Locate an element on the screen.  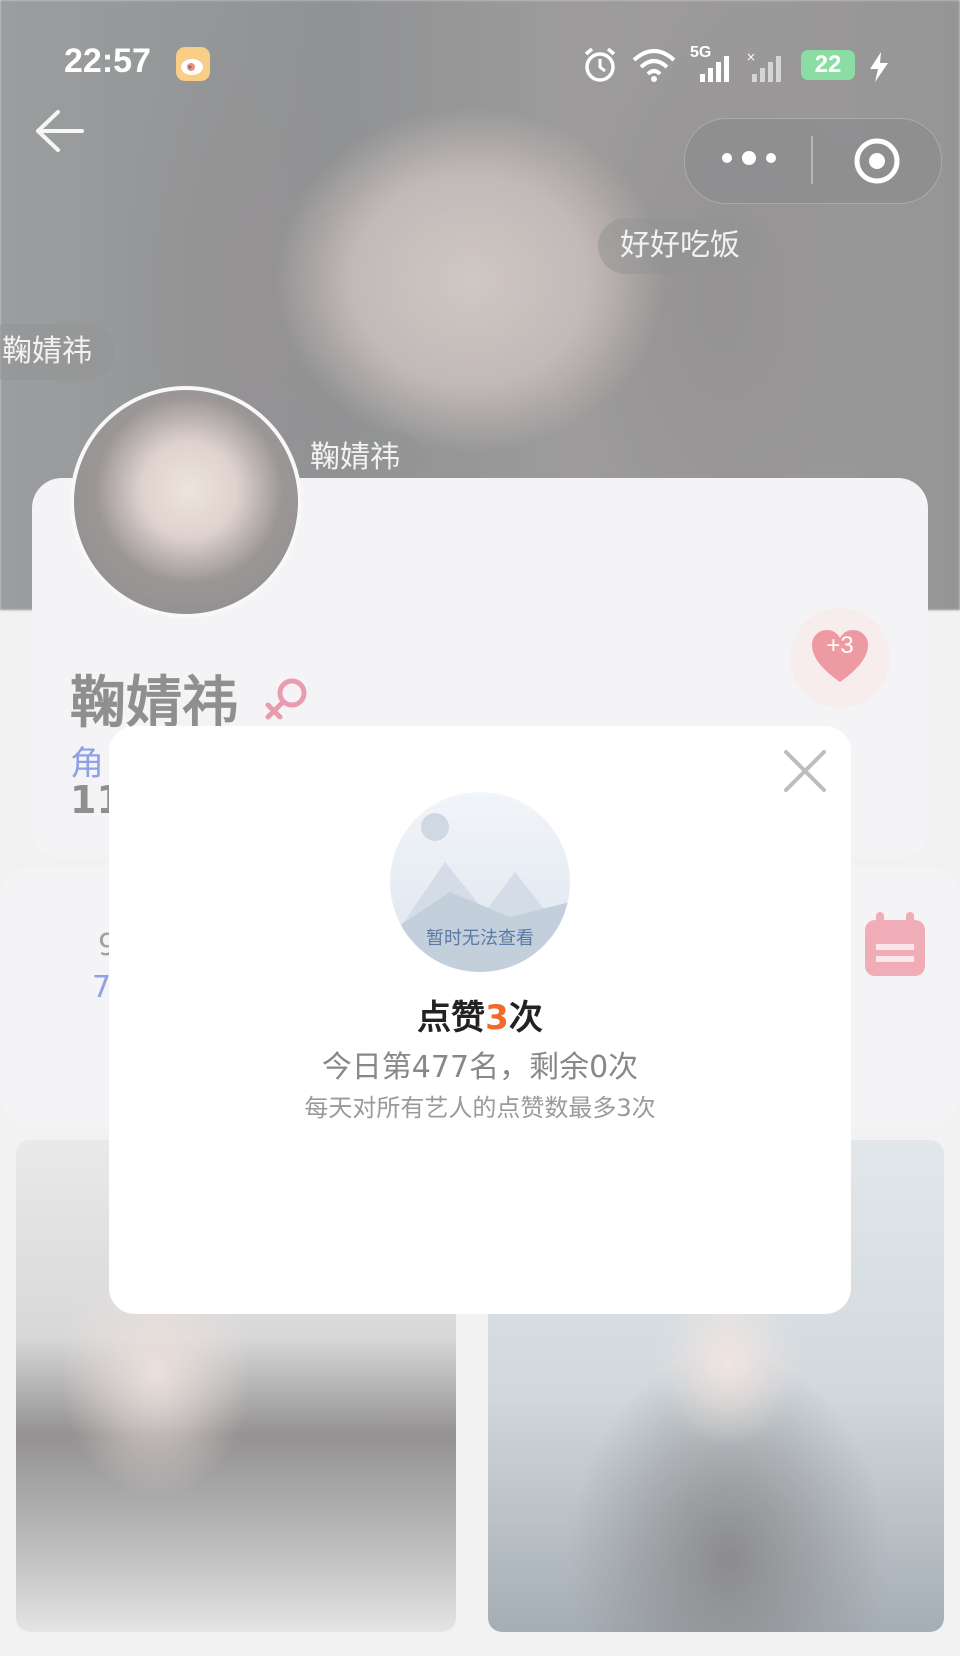
limit-note: 每天对所有艺人的点赞数最多3次 is located at coordinates (480, 1108).